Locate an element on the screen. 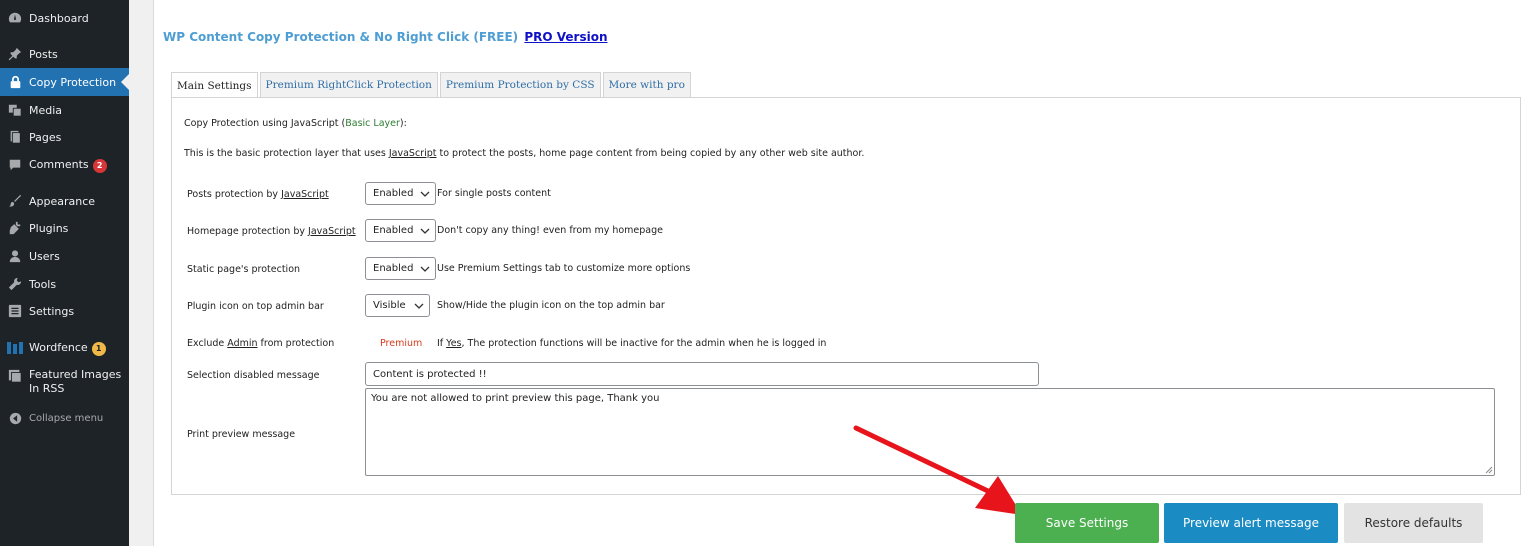 This screenshot has height=546, width=1536. sidebar-item-label: Copy Protection is located at coordinates (73, 82).